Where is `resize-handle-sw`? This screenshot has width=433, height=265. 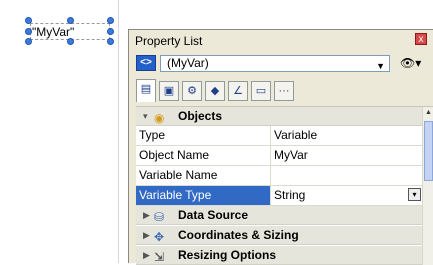 resize-handle-sw is located at coordinates (28, 41).